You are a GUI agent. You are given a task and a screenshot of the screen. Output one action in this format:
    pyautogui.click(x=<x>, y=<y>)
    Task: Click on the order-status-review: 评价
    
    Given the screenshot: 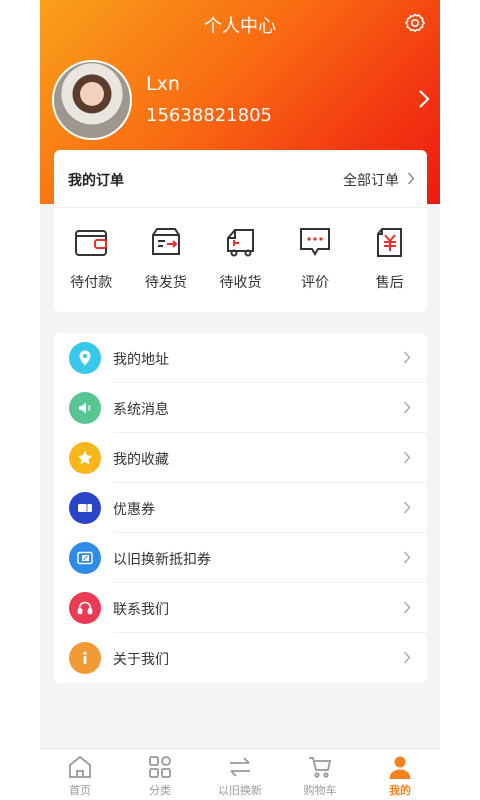 What is the action you would take?
    pyautogui.click(x=315, y=258)
    